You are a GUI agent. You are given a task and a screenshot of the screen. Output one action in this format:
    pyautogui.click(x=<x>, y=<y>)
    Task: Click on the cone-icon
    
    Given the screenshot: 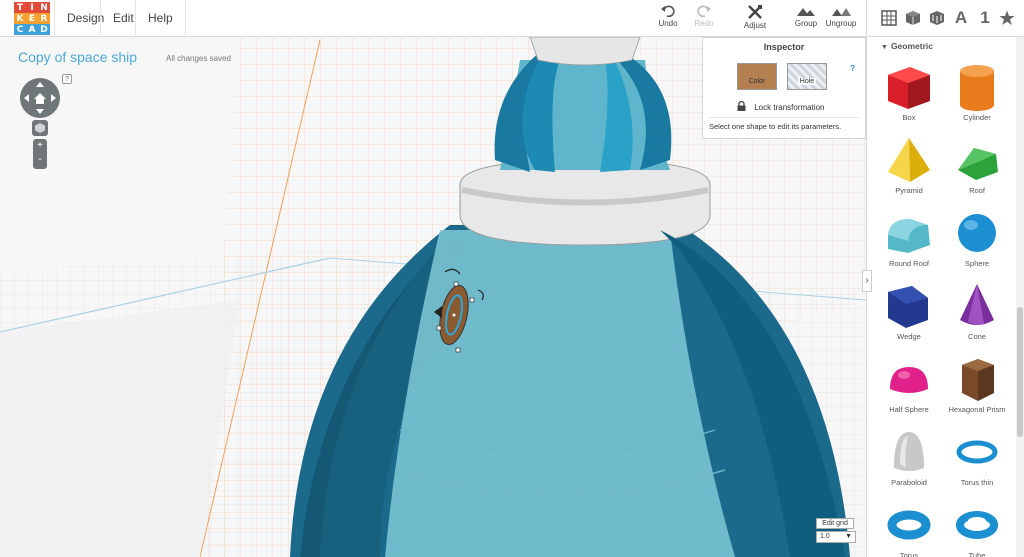 What is the action you would take?
    pyautogui.click(x=977, y=304)
    